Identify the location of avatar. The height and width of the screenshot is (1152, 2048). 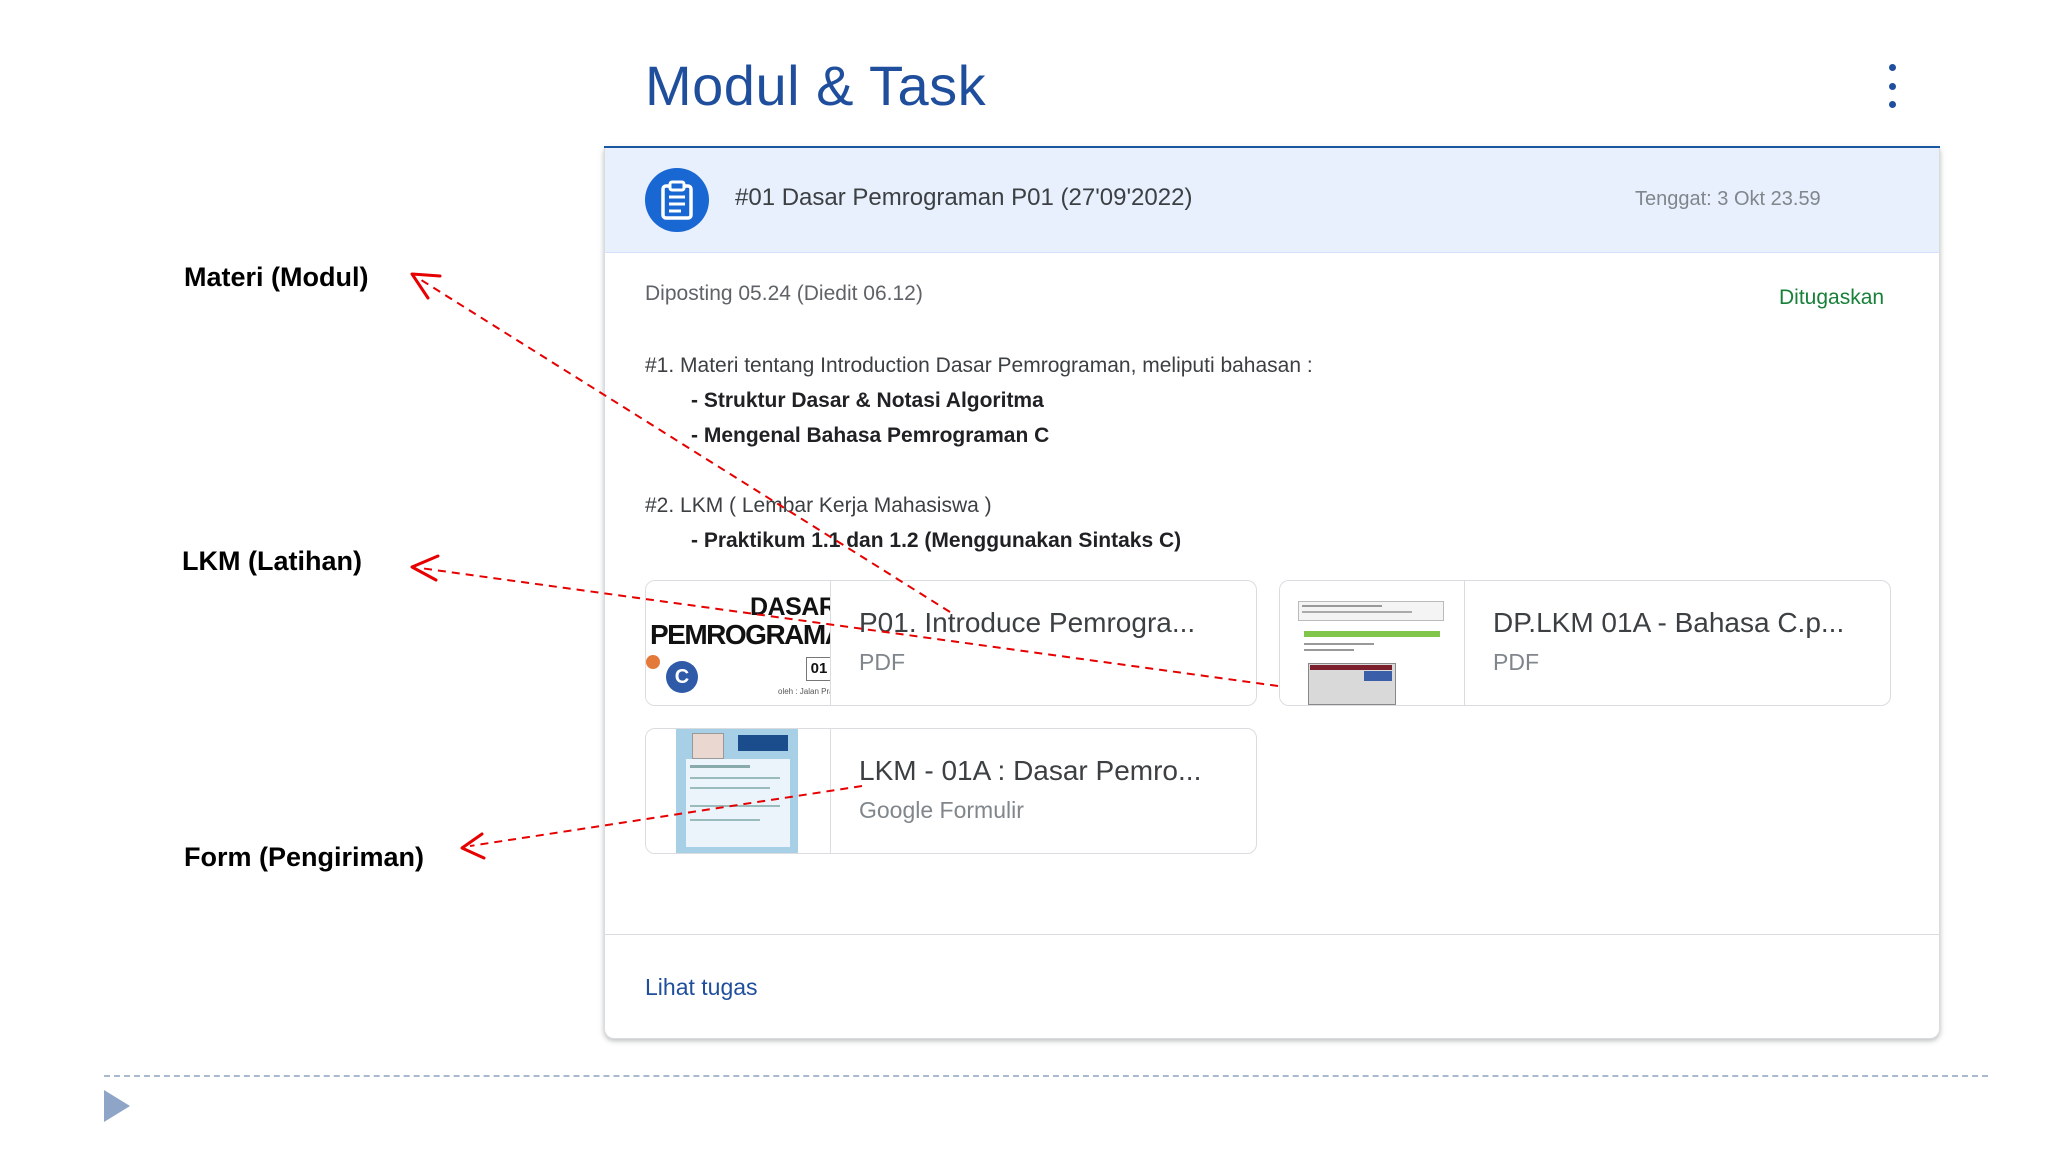
(708, 746).